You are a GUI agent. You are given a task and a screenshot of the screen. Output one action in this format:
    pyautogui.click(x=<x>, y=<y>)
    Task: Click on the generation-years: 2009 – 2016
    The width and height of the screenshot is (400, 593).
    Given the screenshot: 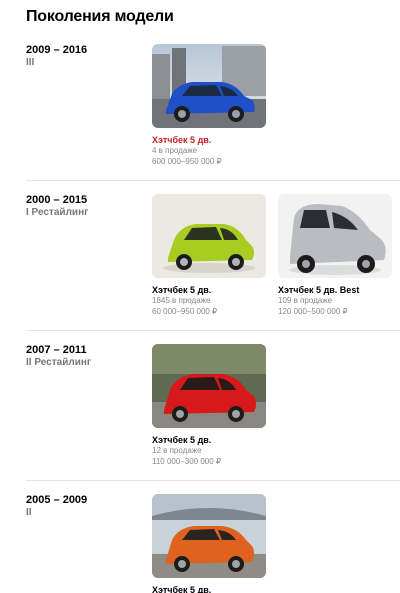 What is the action you would take?
    pyautogui.click(x=56, y=50)
    